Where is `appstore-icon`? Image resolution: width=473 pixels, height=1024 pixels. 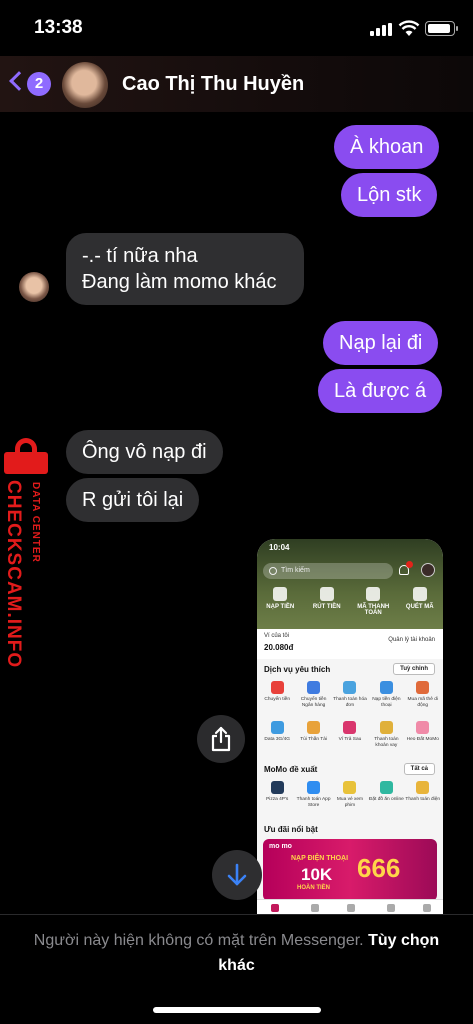 appstore-icon is located at coordinates (314, 787).